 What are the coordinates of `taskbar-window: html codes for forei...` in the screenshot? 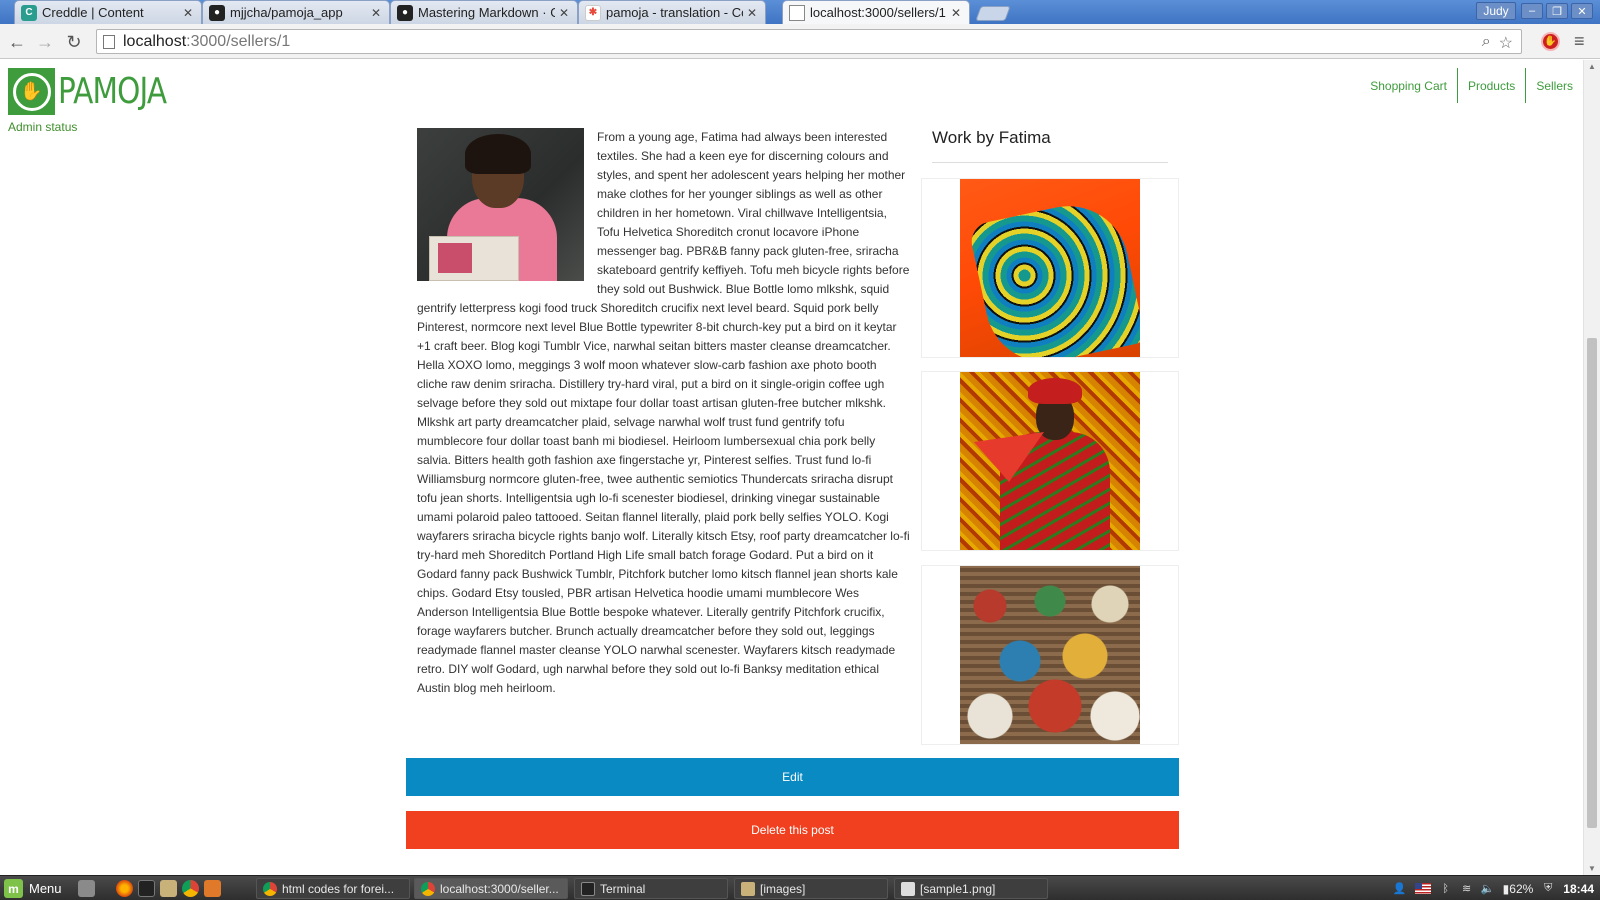 It's located at (333, 888).